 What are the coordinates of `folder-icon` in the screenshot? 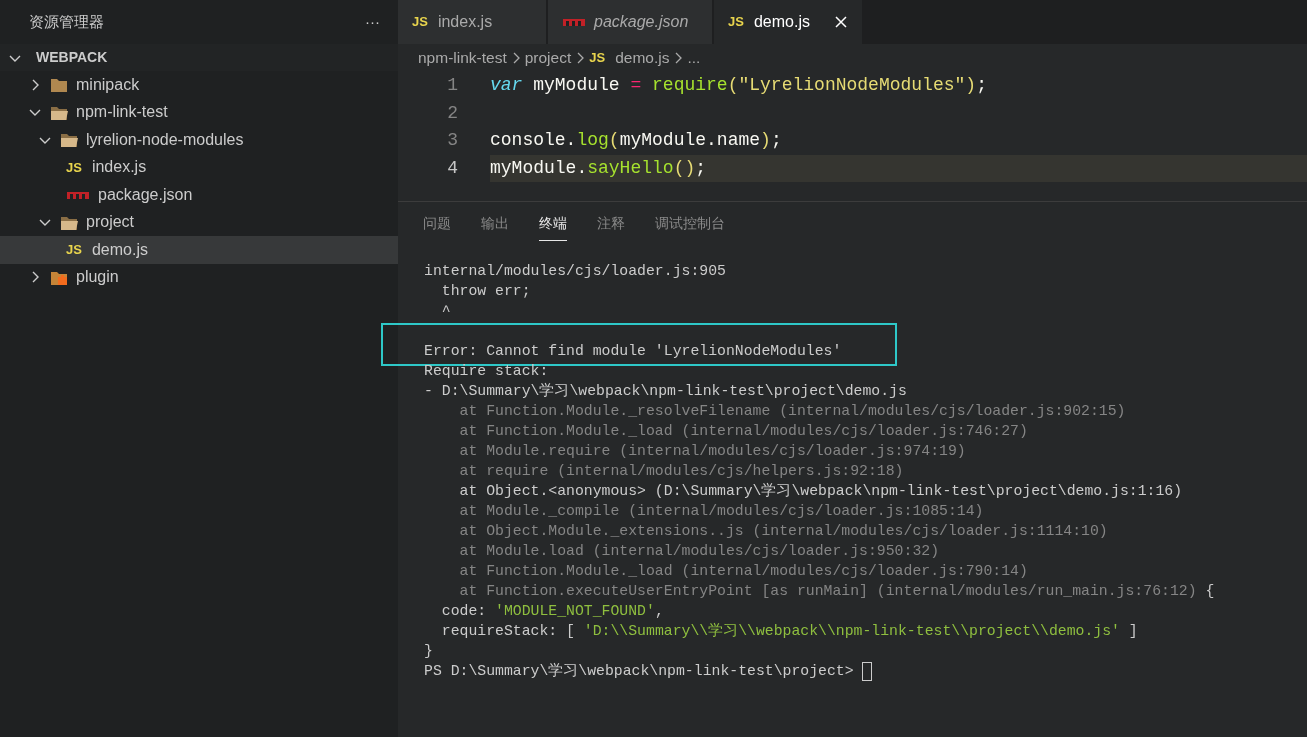 It's located at (59, 85).